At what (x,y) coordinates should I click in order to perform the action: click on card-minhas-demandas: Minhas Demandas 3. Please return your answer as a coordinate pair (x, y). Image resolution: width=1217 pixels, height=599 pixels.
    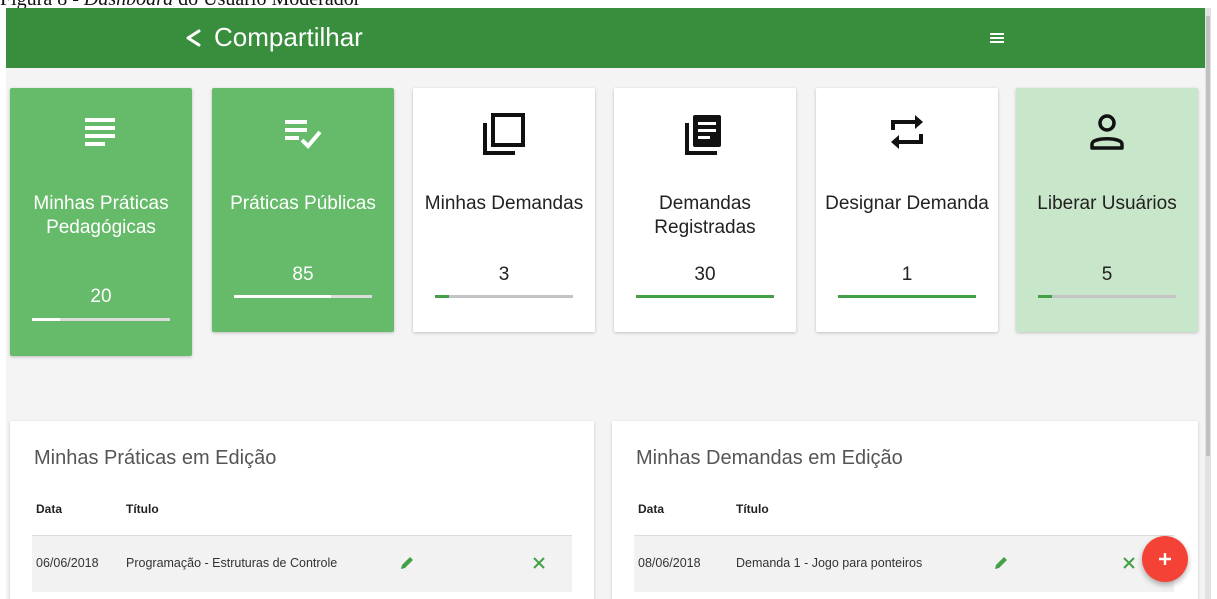
    Looking at the image, I should click on (504, 210).